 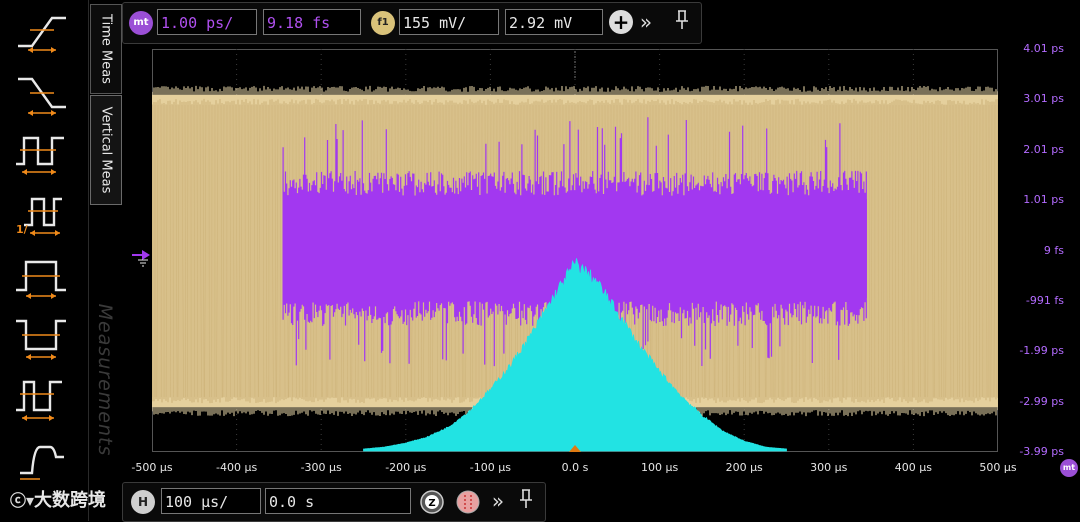 I want to click on x-axis-tick-label: -300 µs, so click(x=321, y=467).